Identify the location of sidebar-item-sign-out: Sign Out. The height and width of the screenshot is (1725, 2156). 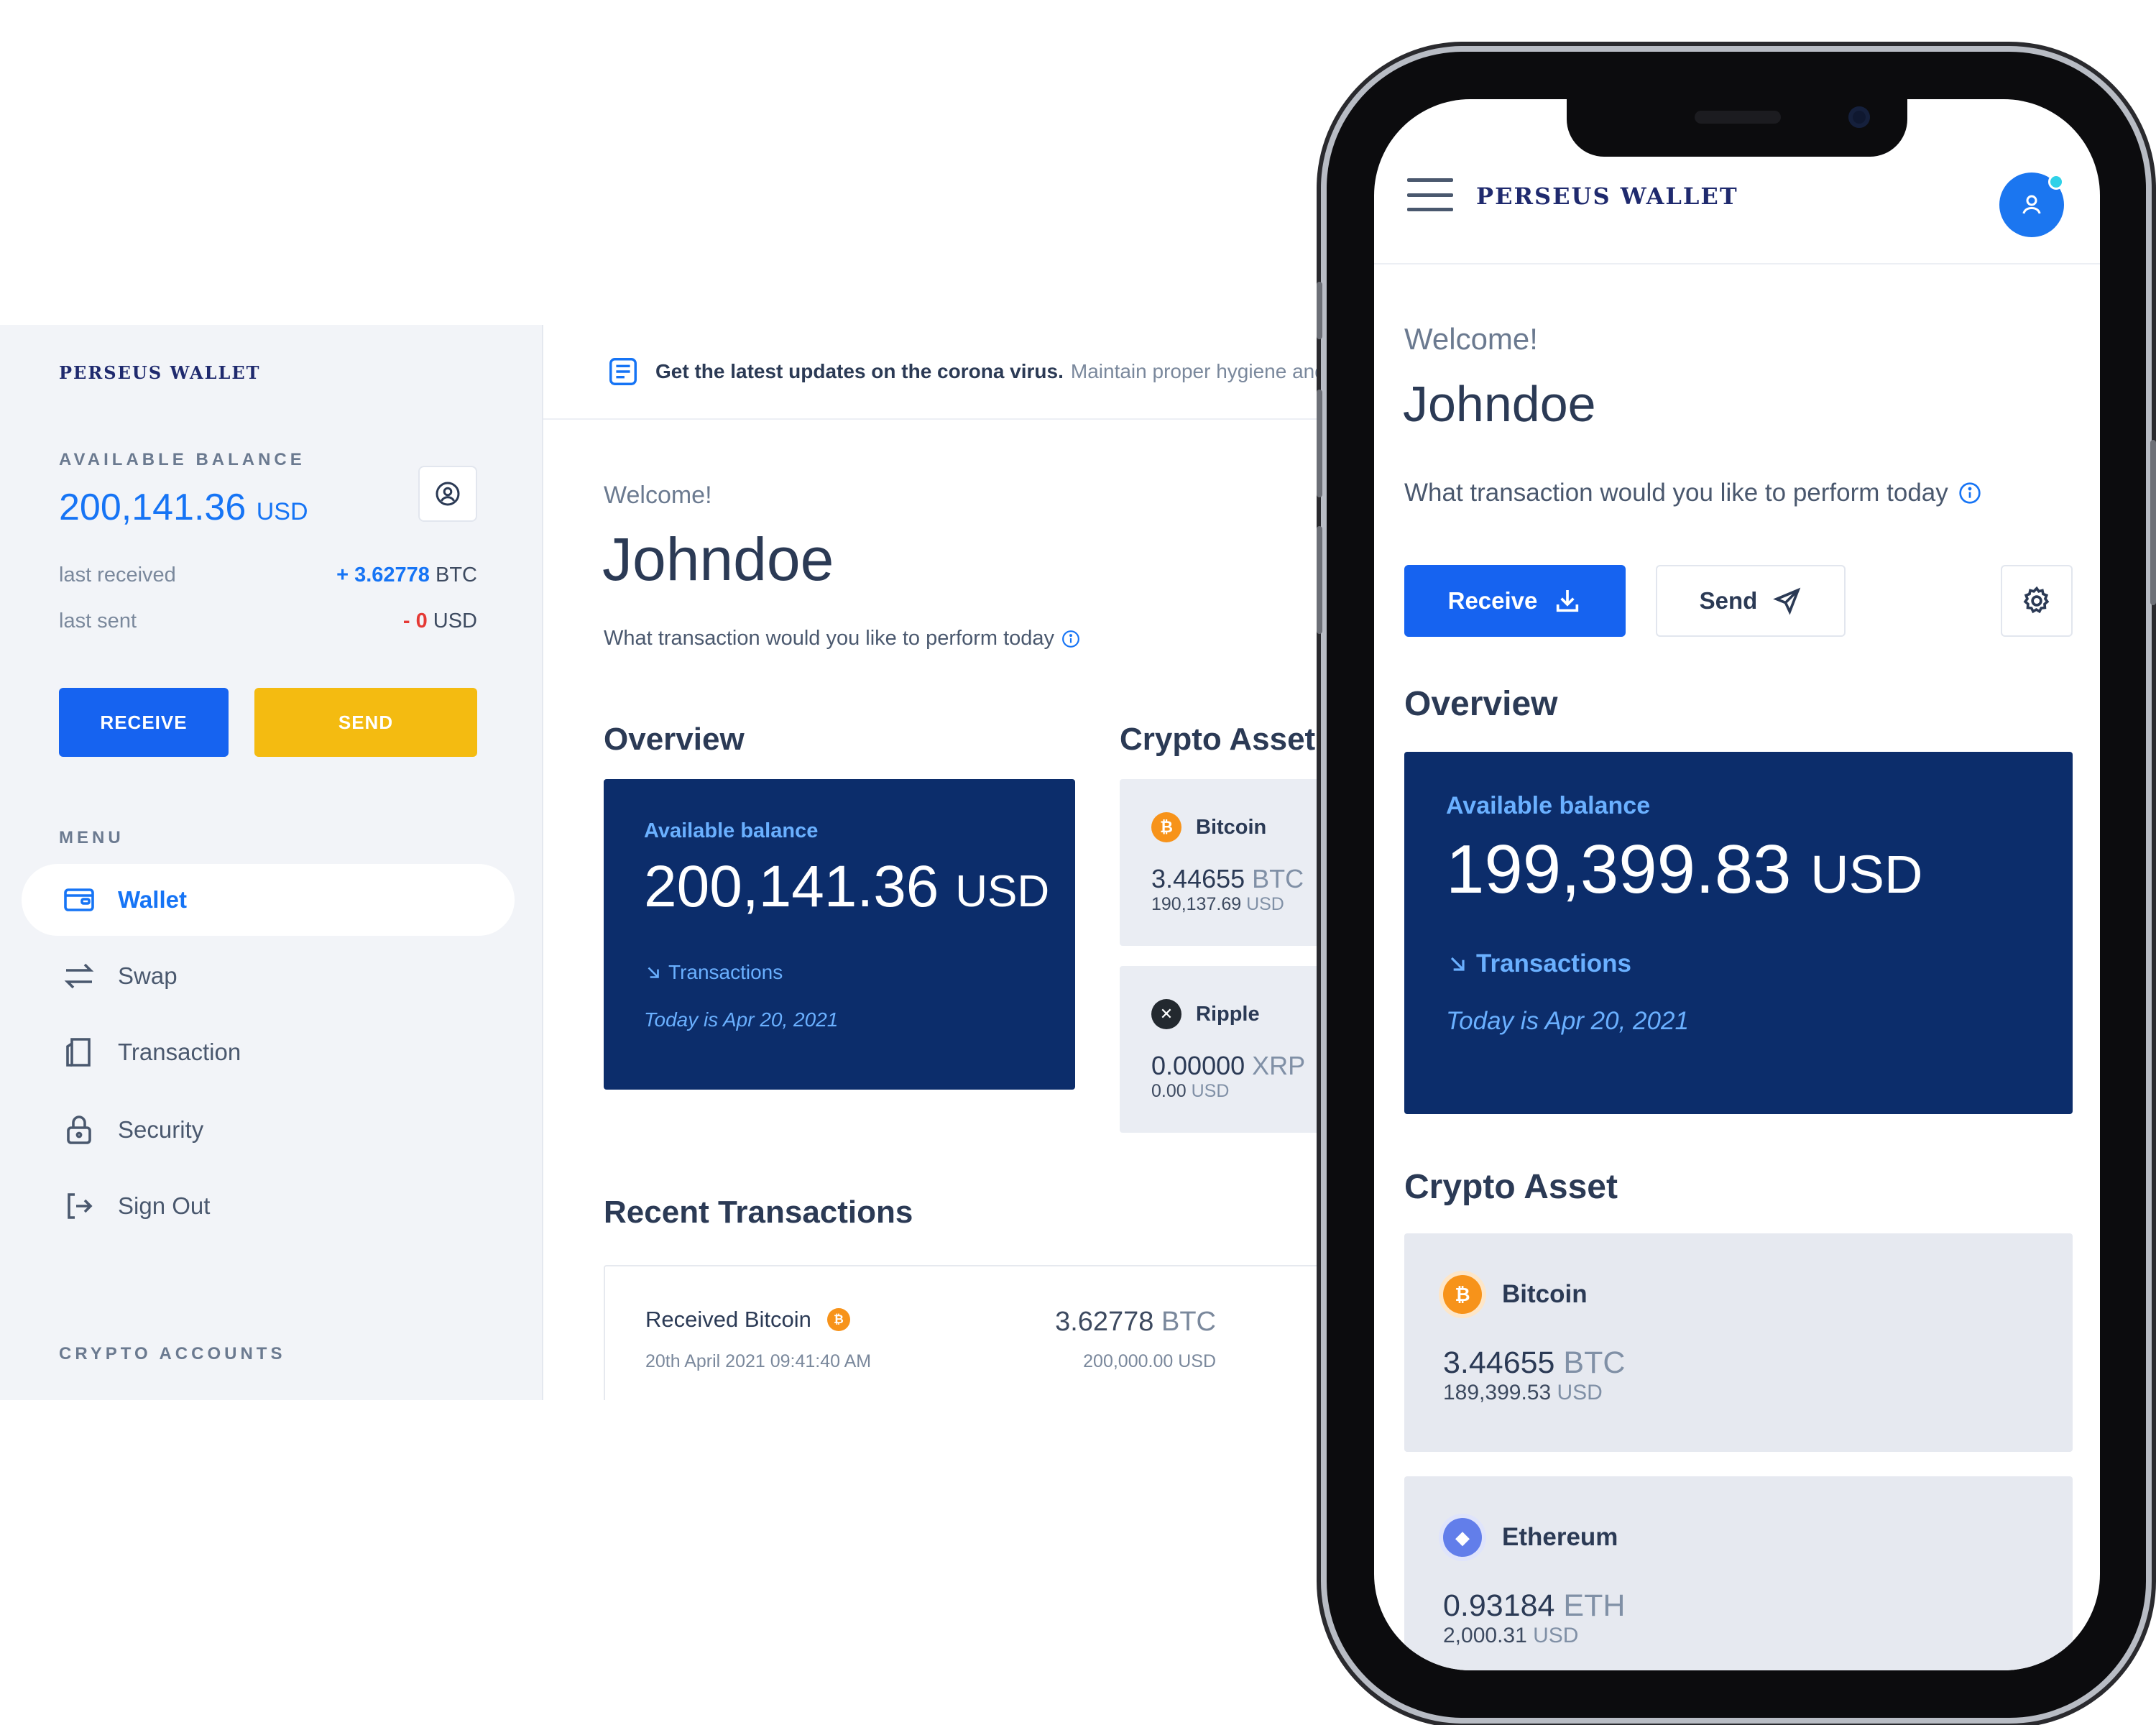
(268, 1206).